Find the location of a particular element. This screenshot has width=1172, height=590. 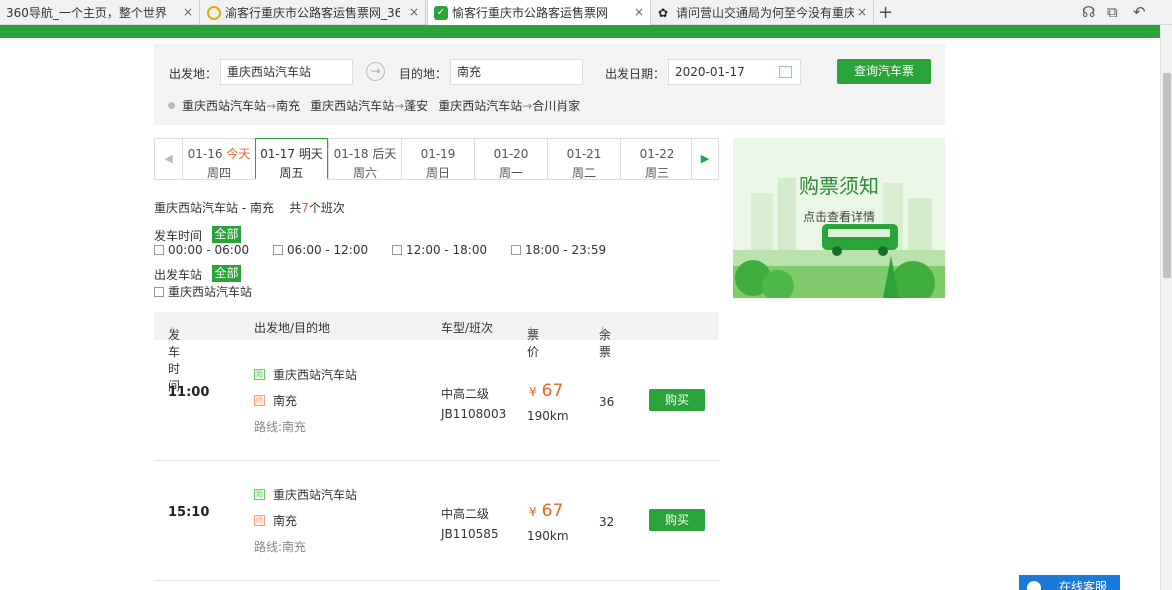

col-route: 出发地/目的地 is located at coordinates (292, 328).